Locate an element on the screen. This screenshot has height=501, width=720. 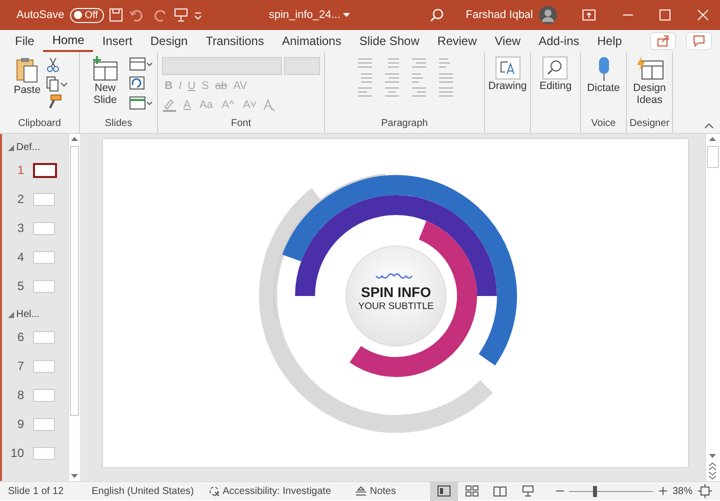
next-slide-icon is located at coordinates (712, 476).